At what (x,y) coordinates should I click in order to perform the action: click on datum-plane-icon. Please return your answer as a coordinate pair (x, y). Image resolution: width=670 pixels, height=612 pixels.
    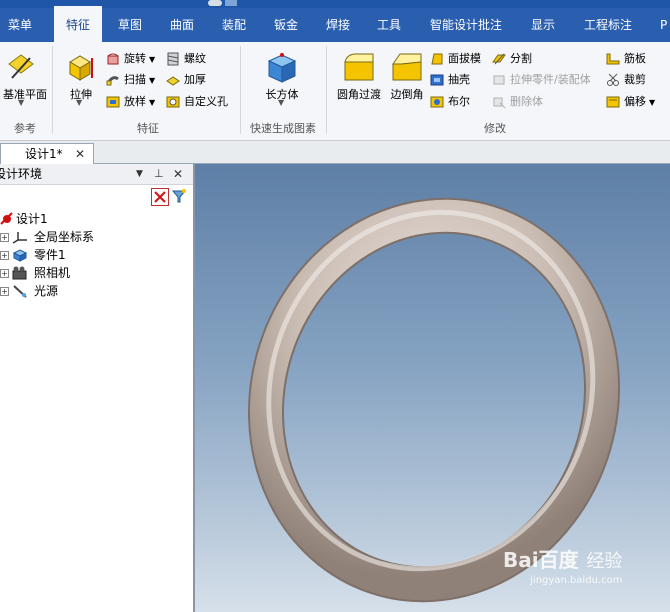
    Looking at the image, I should click on (21, 66).